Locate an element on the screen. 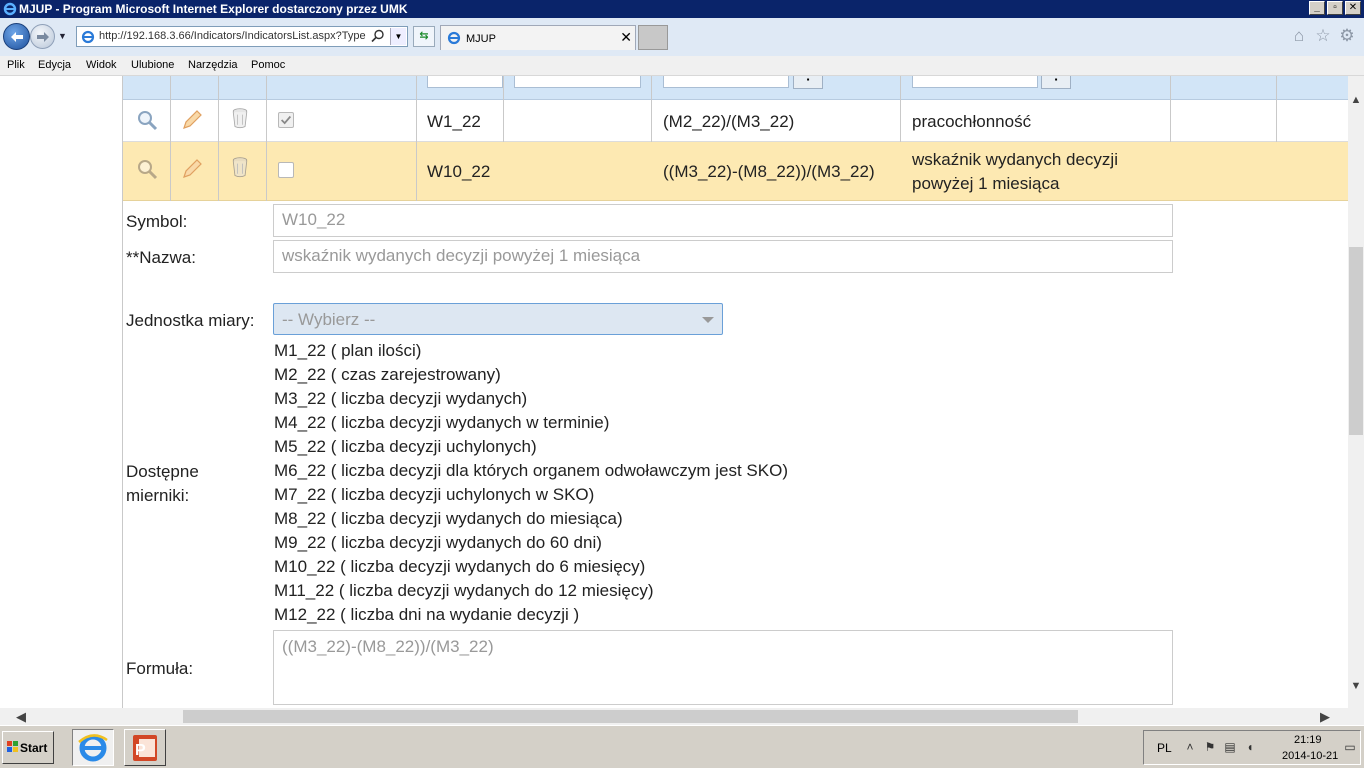 This screenshot has height=768, width=1364. menu-item-ulubione: Ulubione is located at coordinates (152, 65).